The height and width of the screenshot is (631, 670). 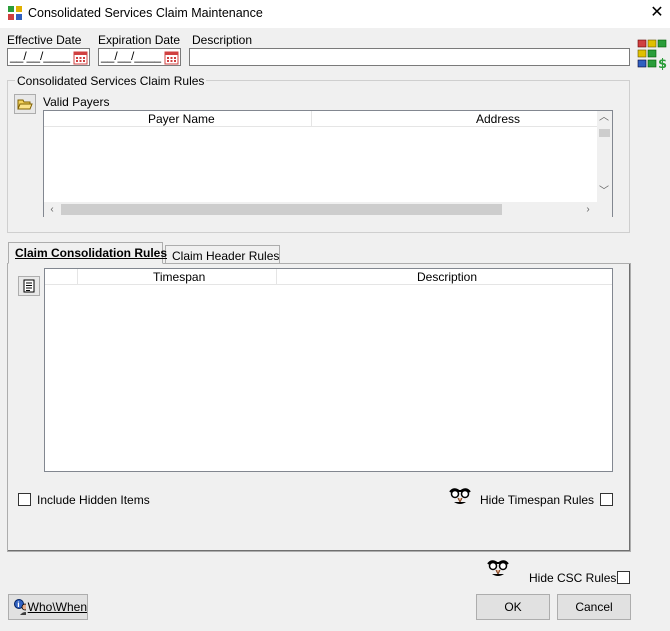 I want to click on rules-list-icon: $, so click(x=652, y=54).